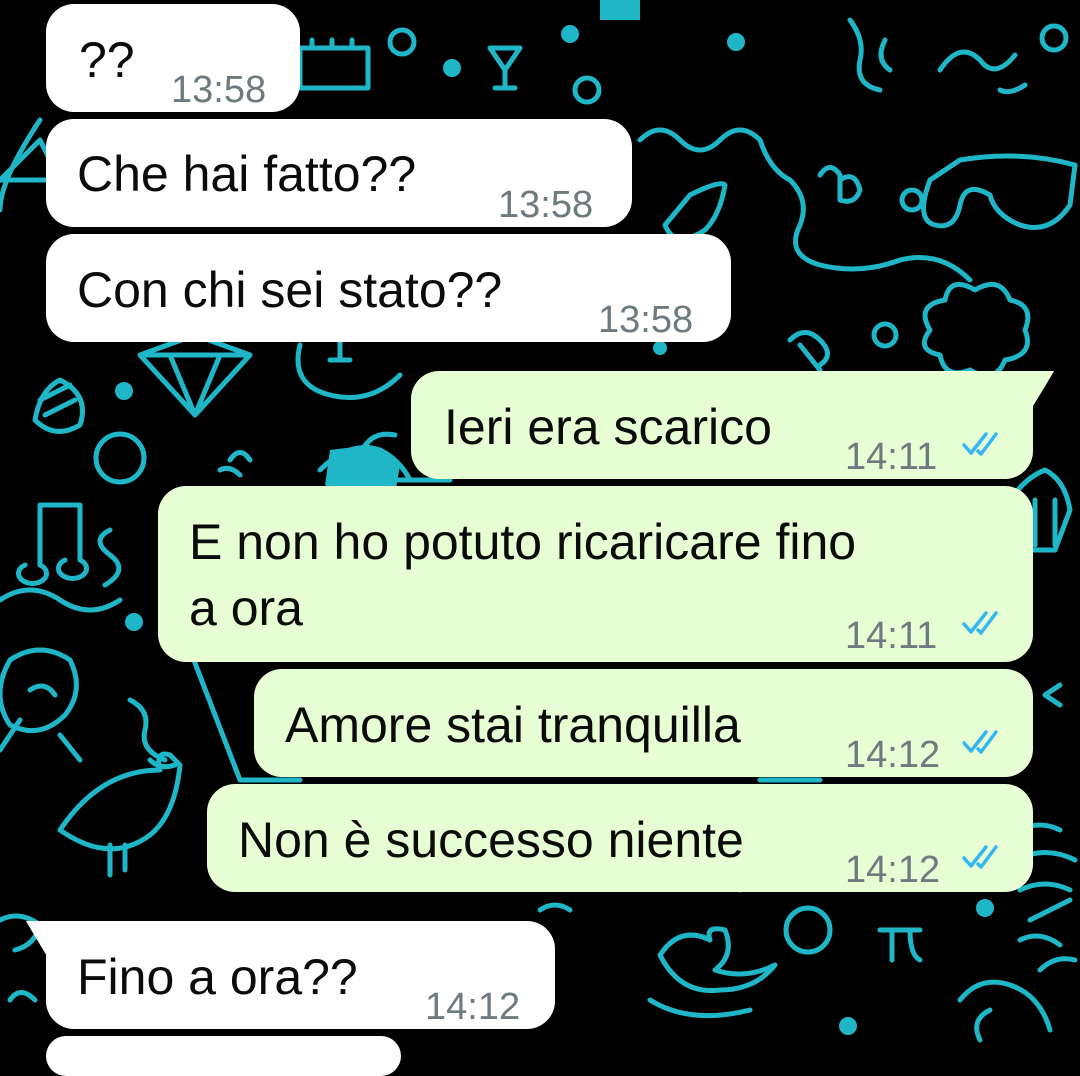 This screenshot has height=1076, width=1080. Describe the element at coordinates (246, 608) in the screenshot. I see `message-text: a ora` at that location.